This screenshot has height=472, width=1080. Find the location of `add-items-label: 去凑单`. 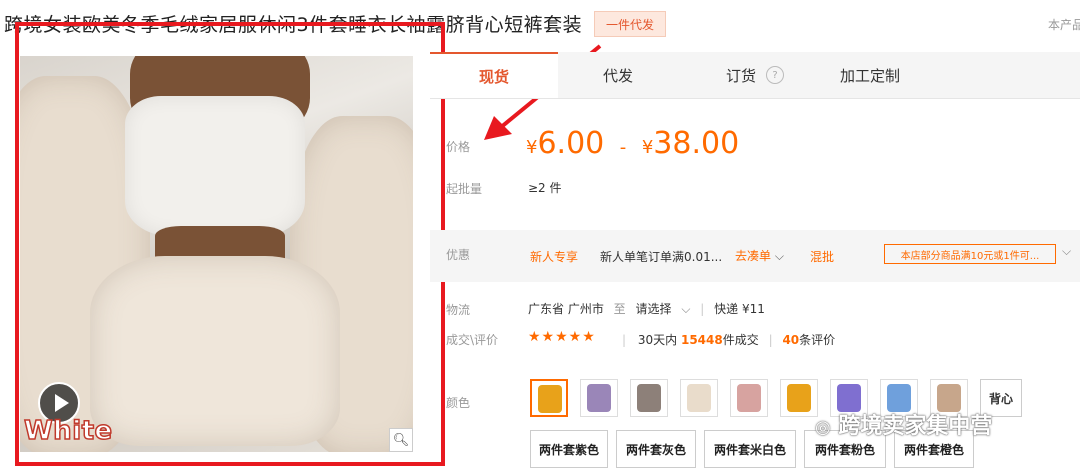

add-items-label: 去凑单 is located at coordinates (753, 256).